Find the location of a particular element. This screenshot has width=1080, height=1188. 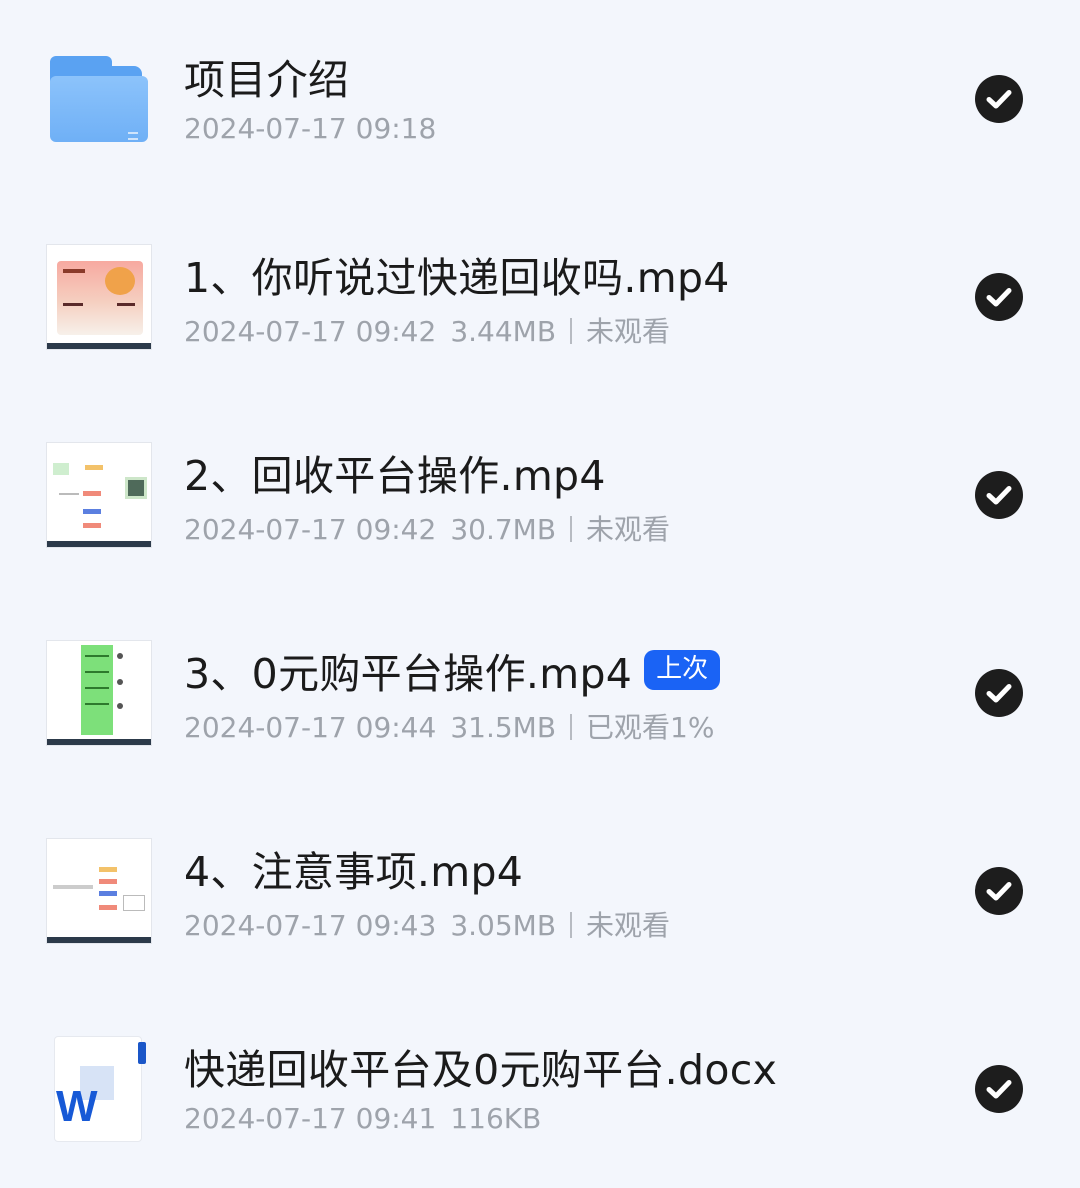

file-meta: 2024-07-17 09:43 3.05MB 未观看 is located at coordinates (427, 924).